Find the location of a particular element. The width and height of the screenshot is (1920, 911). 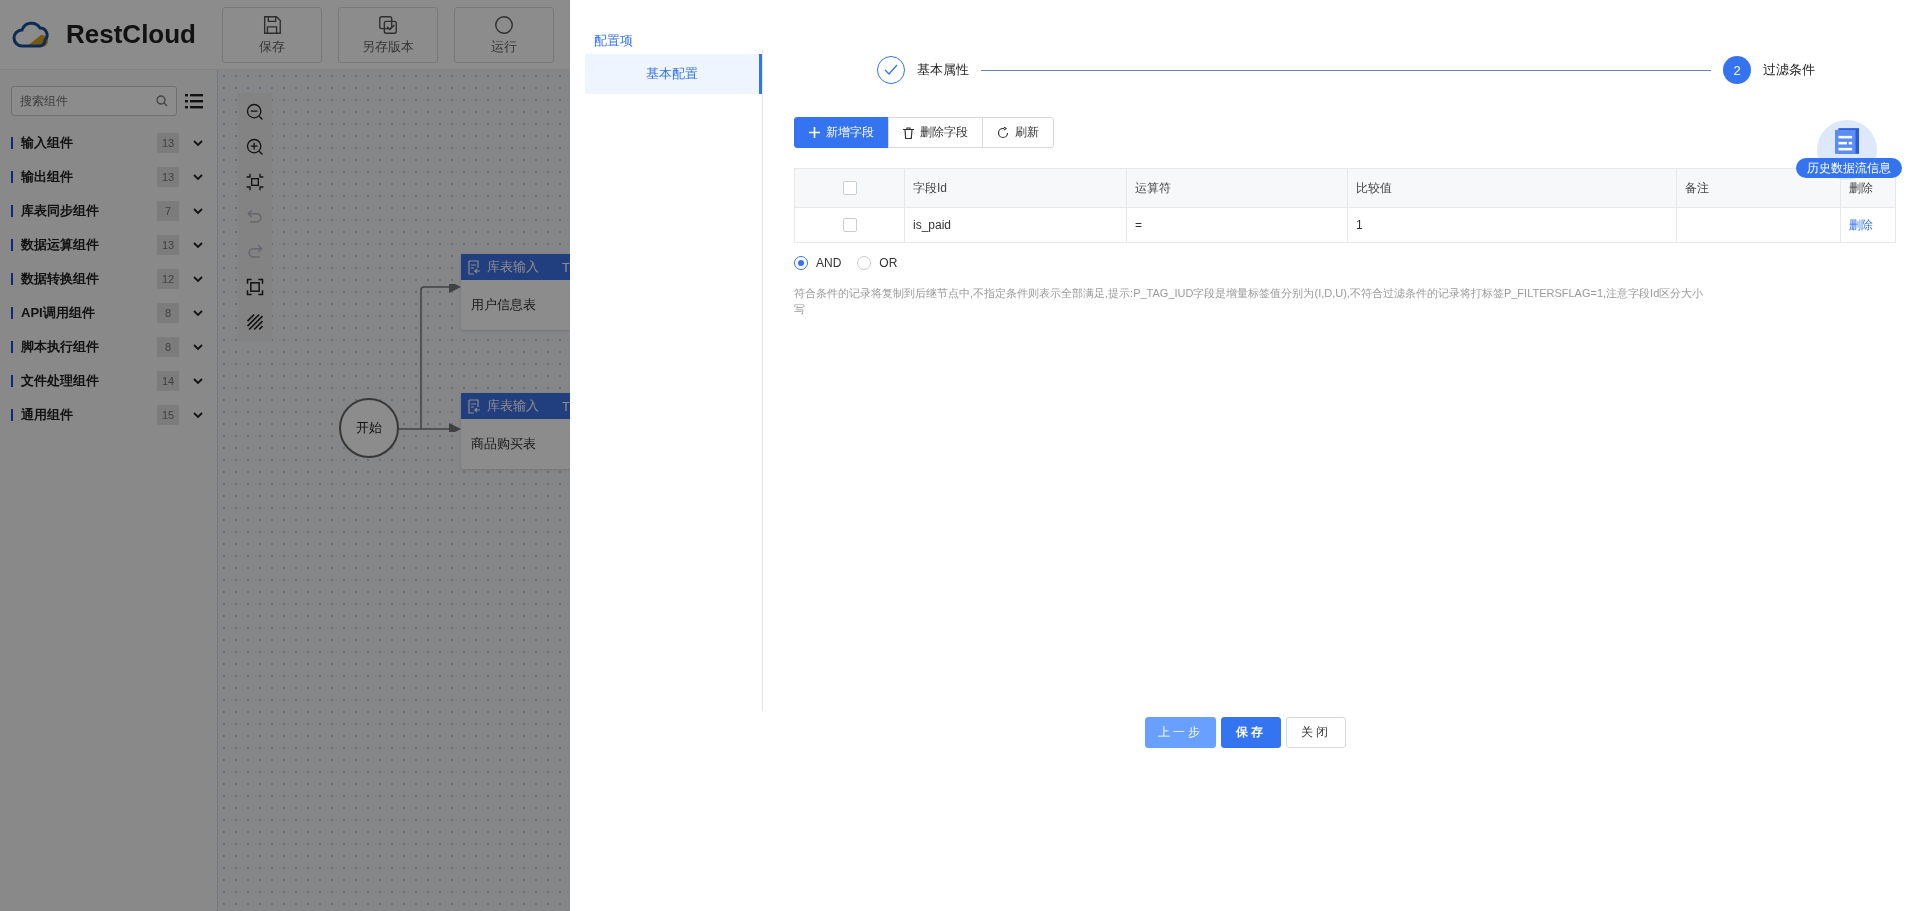

column-header: 删除 is located at coordinates (1861, 187).